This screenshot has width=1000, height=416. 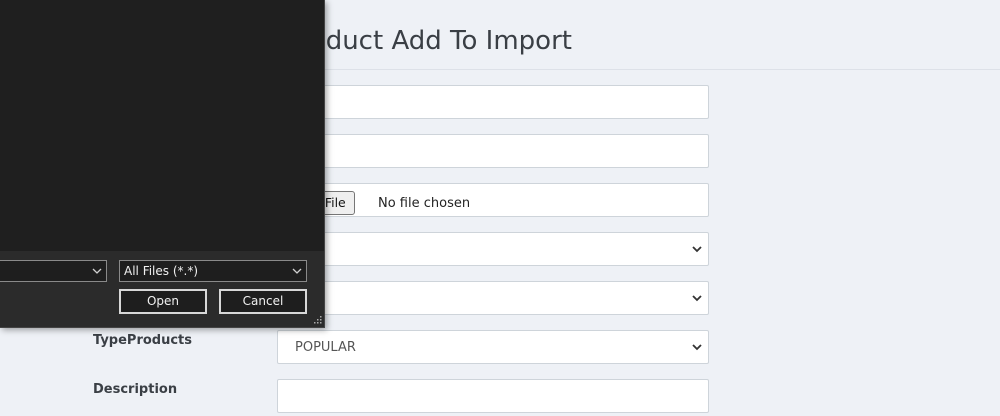 I want to click on open-button: Open, so click(x=163, y=301).